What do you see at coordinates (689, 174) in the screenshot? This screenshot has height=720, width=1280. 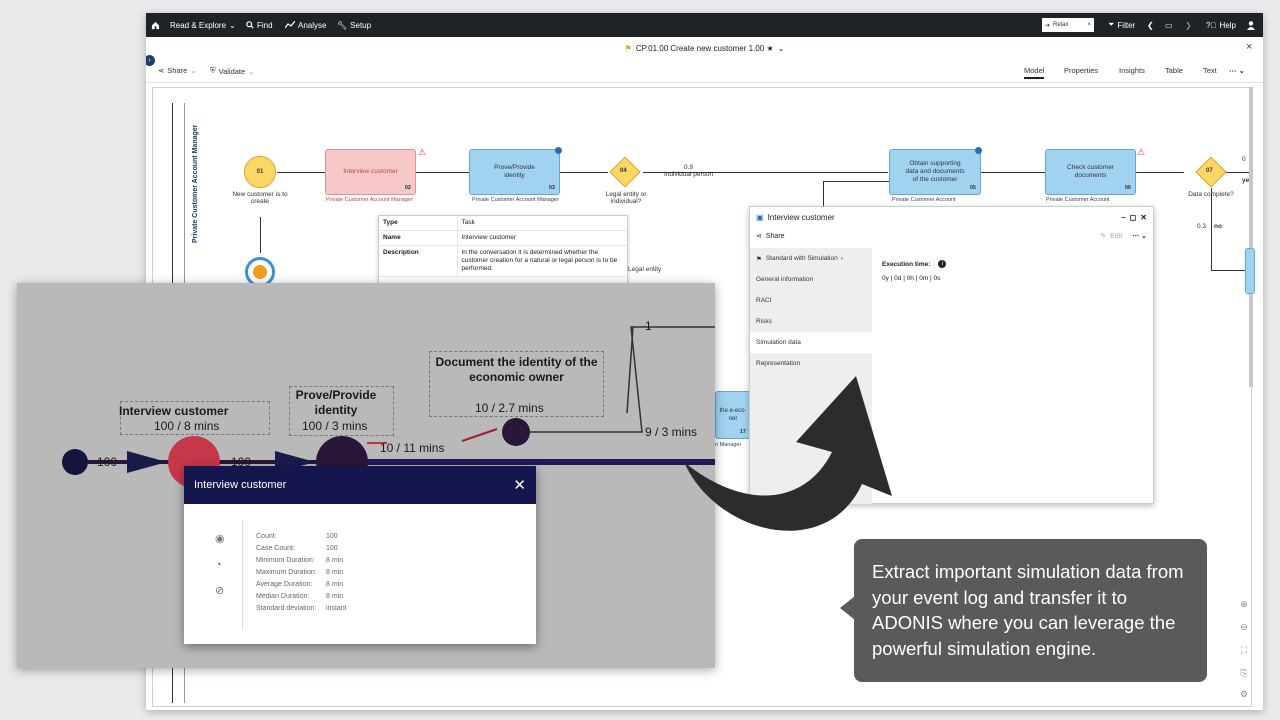 I see `edge-label: Individual person` at bounding box center [689, 174].